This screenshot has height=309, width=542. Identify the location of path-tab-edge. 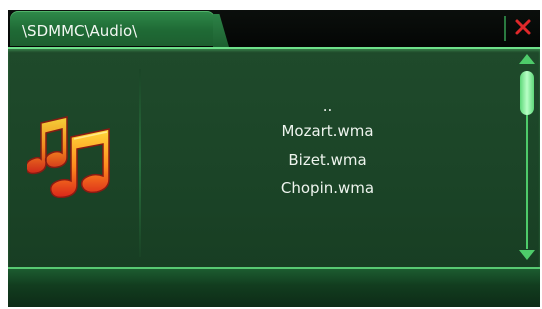
(221, 30).